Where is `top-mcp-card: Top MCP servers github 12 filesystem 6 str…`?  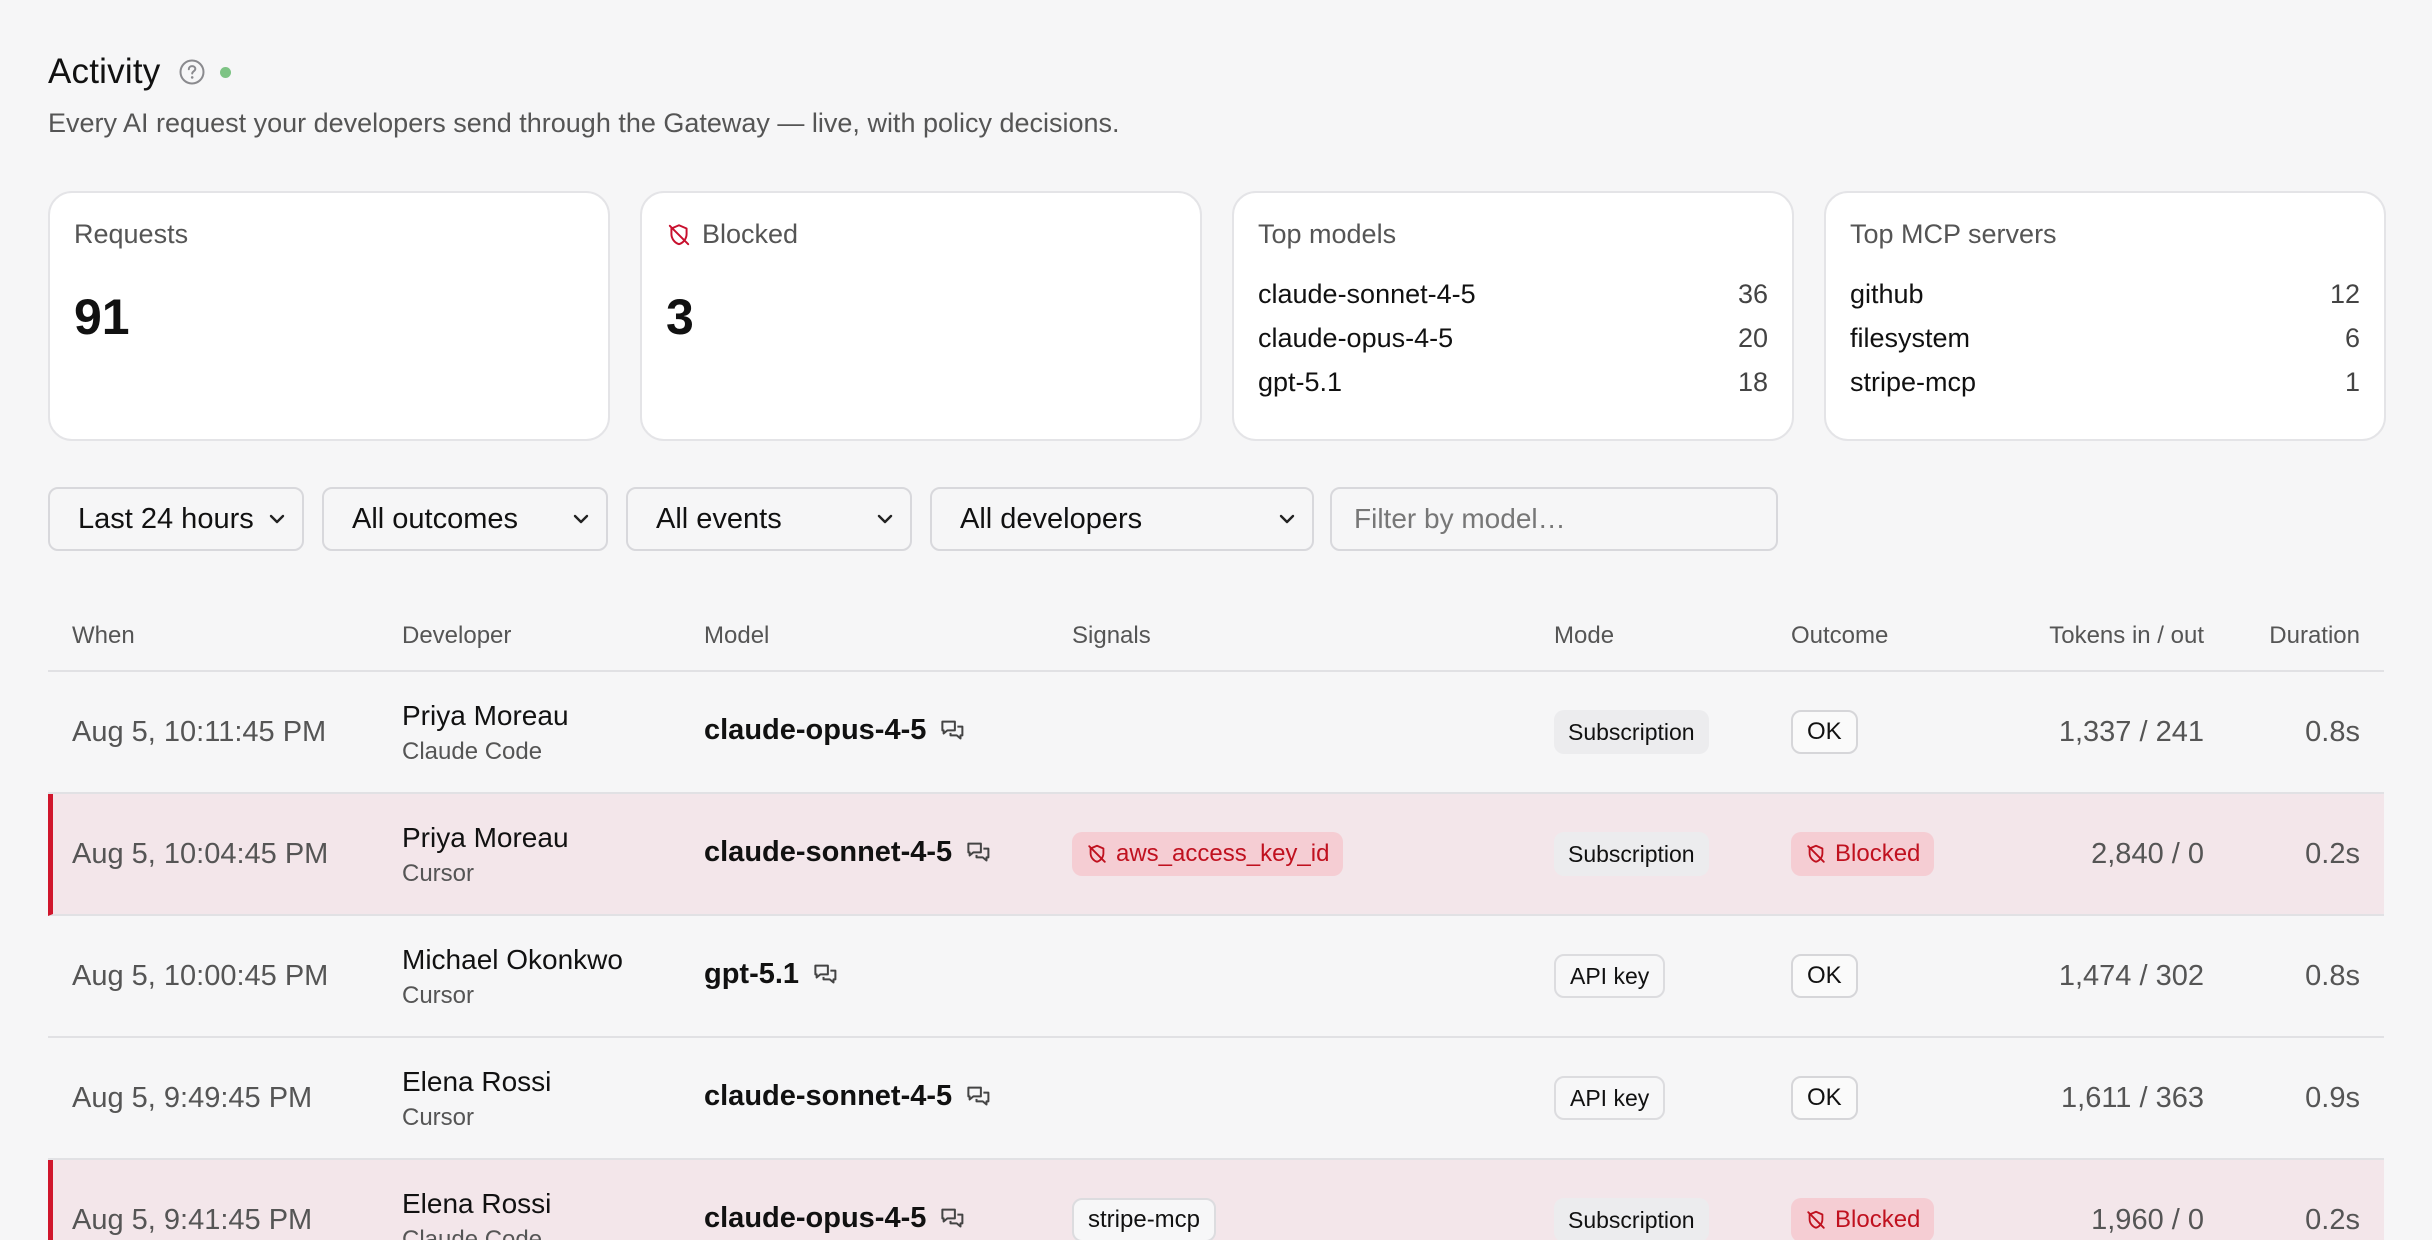 top-mcp-card: Top MCP servers github 12 filesystem 6 str… is located at coordinates (2105, 316).